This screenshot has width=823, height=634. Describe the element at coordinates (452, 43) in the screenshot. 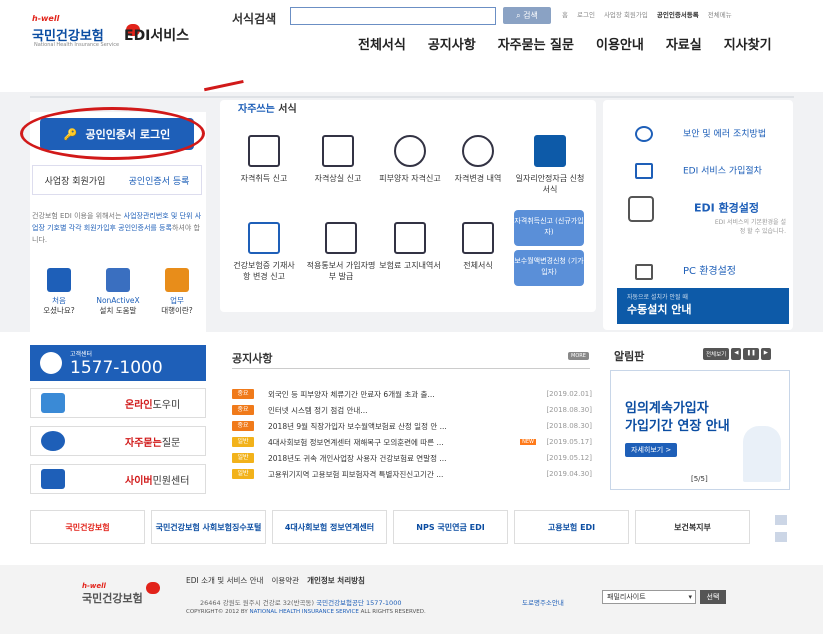

I see `nav-notice: 공지사항` at that location.